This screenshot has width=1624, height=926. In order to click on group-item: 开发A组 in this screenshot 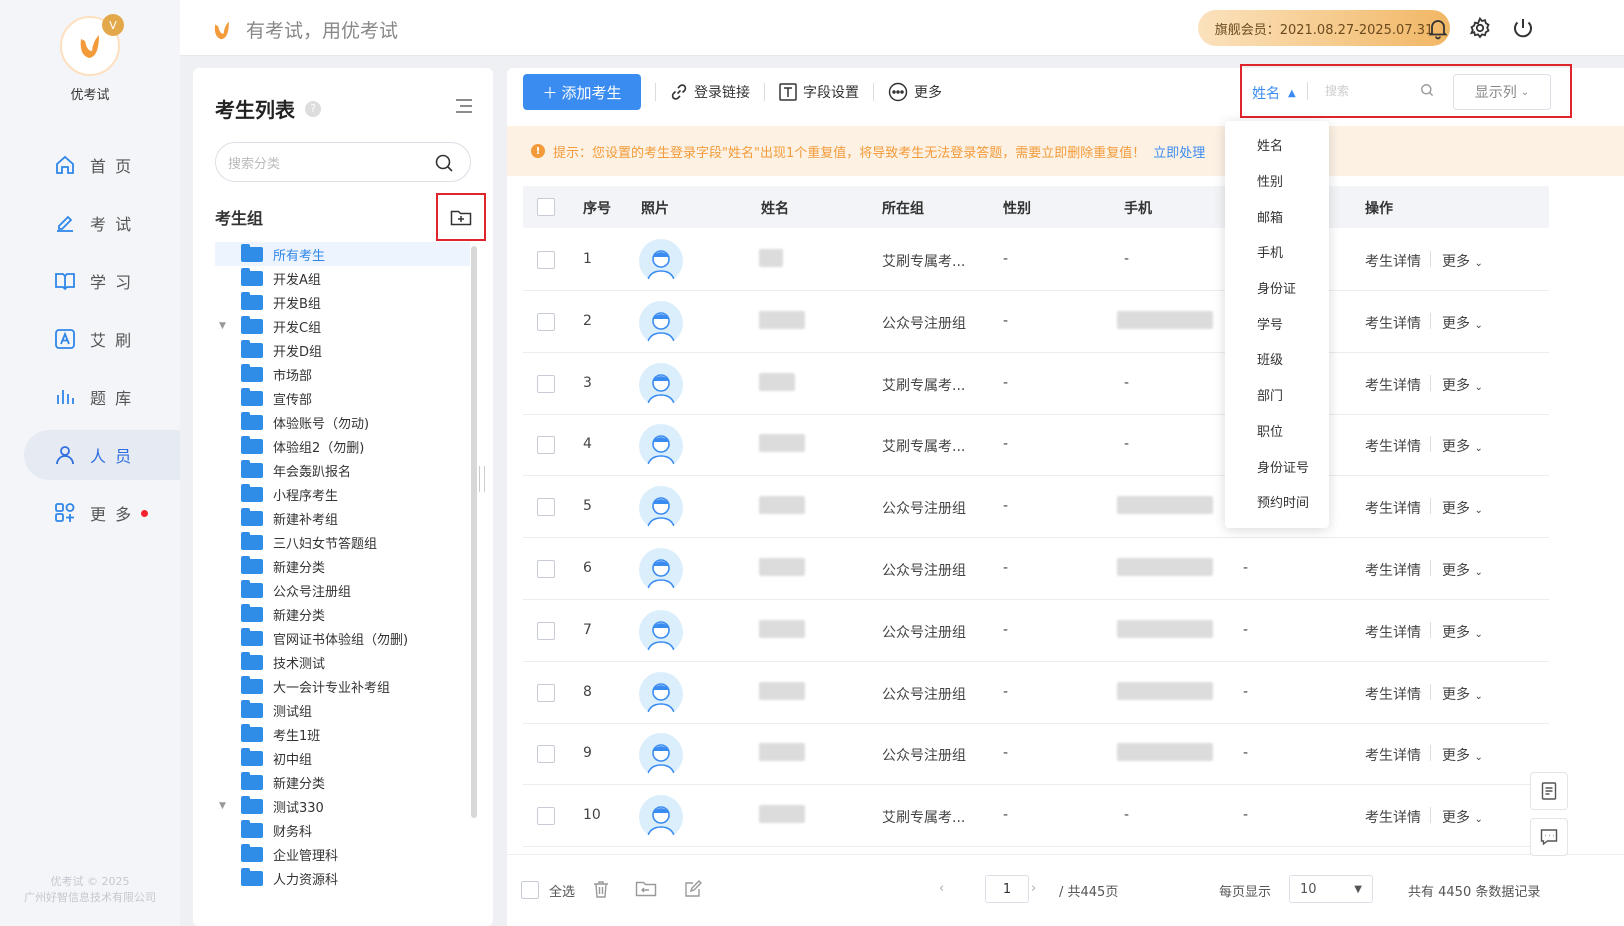, I will do `click(342, 278)`.